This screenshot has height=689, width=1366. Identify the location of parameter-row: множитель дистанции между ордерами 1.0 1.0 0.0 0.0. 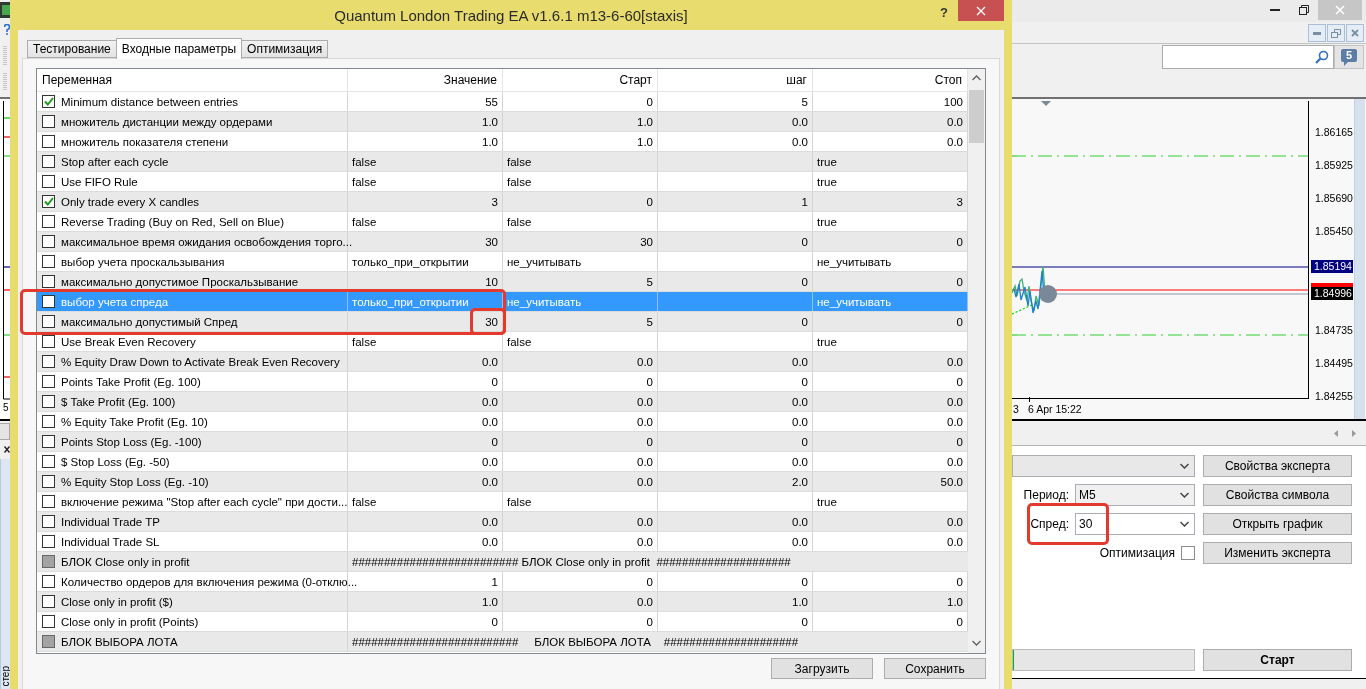
(502, 122).